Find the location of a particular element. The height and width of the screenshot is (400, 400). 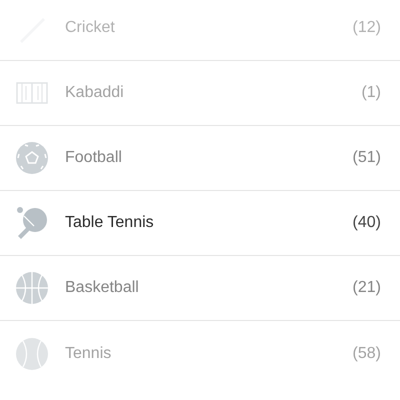

basketball-icon is located at coordinates (32, 288).